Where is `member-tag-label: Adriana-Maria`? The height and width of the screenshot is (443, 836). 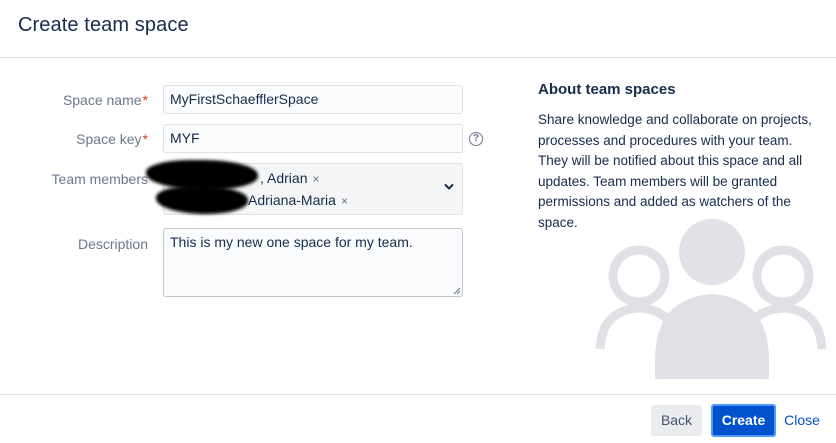 member-tag-label: Adriana-Maria is located at coordinates (292, 200).